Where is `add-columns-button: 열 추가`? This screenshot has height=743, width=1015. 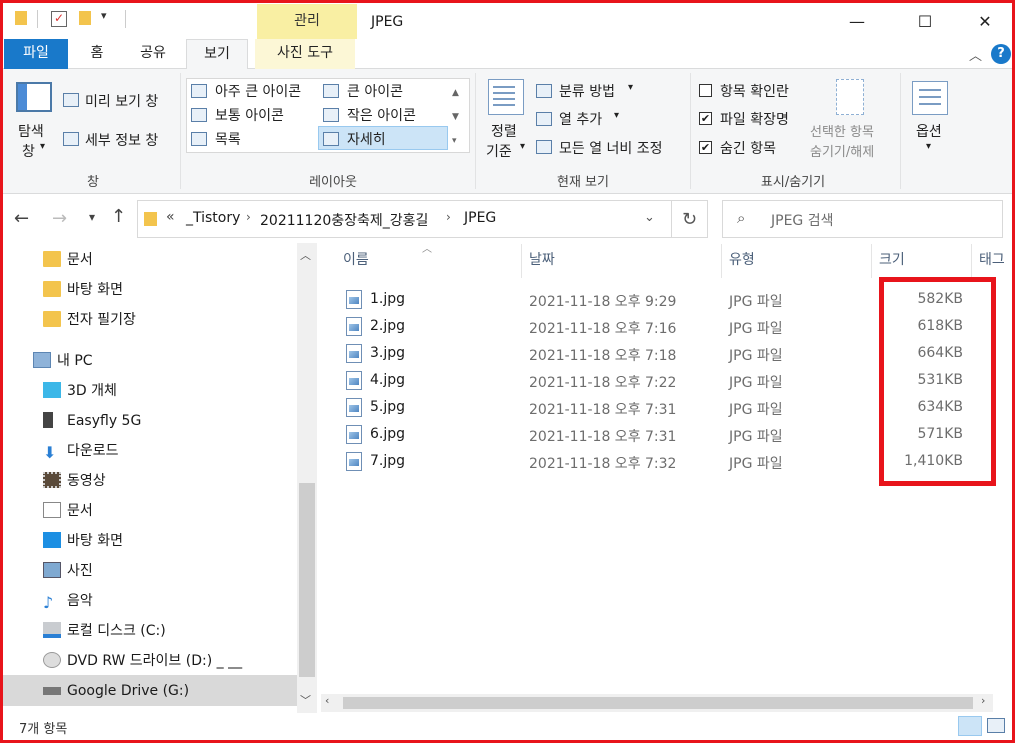
add-columns-button: 열 추가 is located at coordinates (580, 119).